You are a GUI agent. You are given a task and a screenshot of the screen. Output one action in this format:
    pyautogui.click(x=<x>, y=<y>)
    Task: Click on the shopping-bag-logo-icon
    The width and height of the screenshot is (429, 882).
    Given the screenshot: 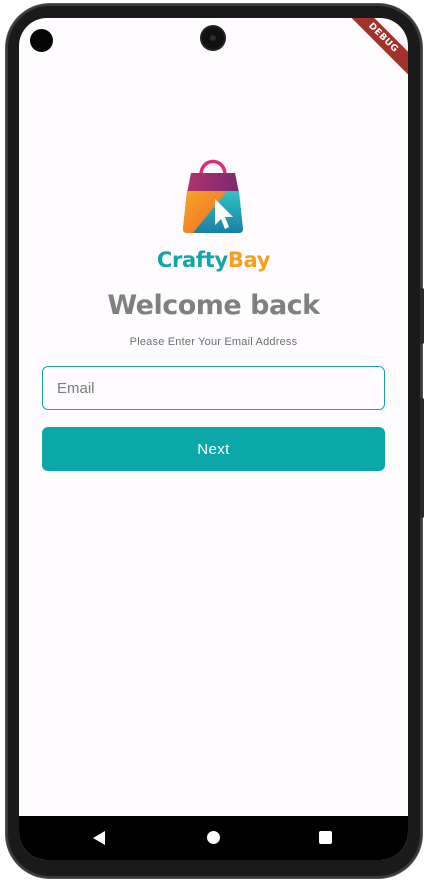 What is the action you would take?
    pyautogui.click(x=213, y=196)
    